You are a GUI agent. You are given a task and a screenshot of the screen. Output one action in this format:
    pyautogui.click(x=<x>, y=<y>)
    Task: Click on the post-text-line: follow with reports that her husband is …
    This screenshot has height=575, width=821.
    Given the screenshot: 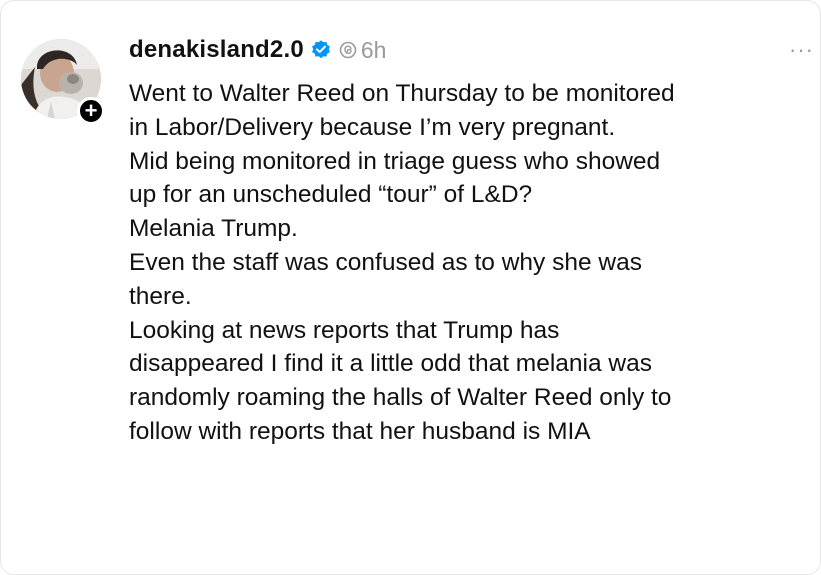 What is the action you would take?
    pyautogui.click(x=360, y=431)
    